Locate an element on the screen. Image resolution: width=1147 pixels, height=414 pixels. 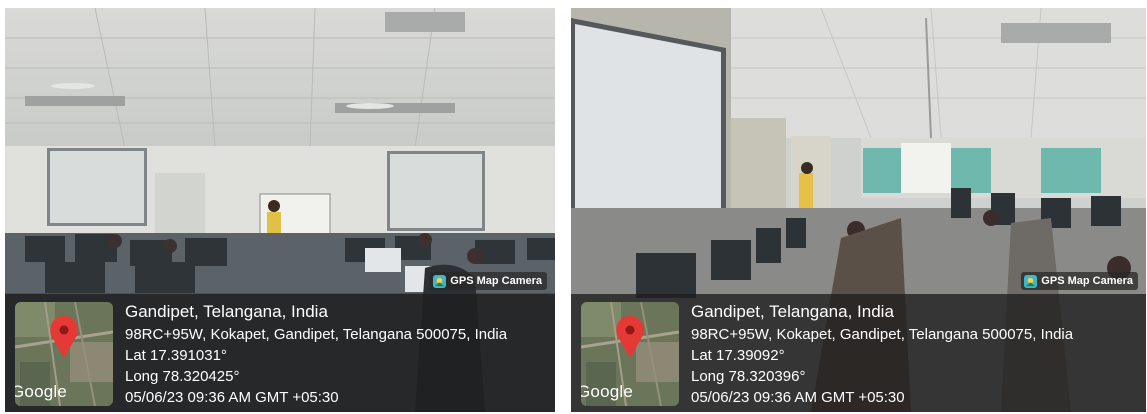
longitude-text: Long 78.320425° is located at coordinates (182, 376).